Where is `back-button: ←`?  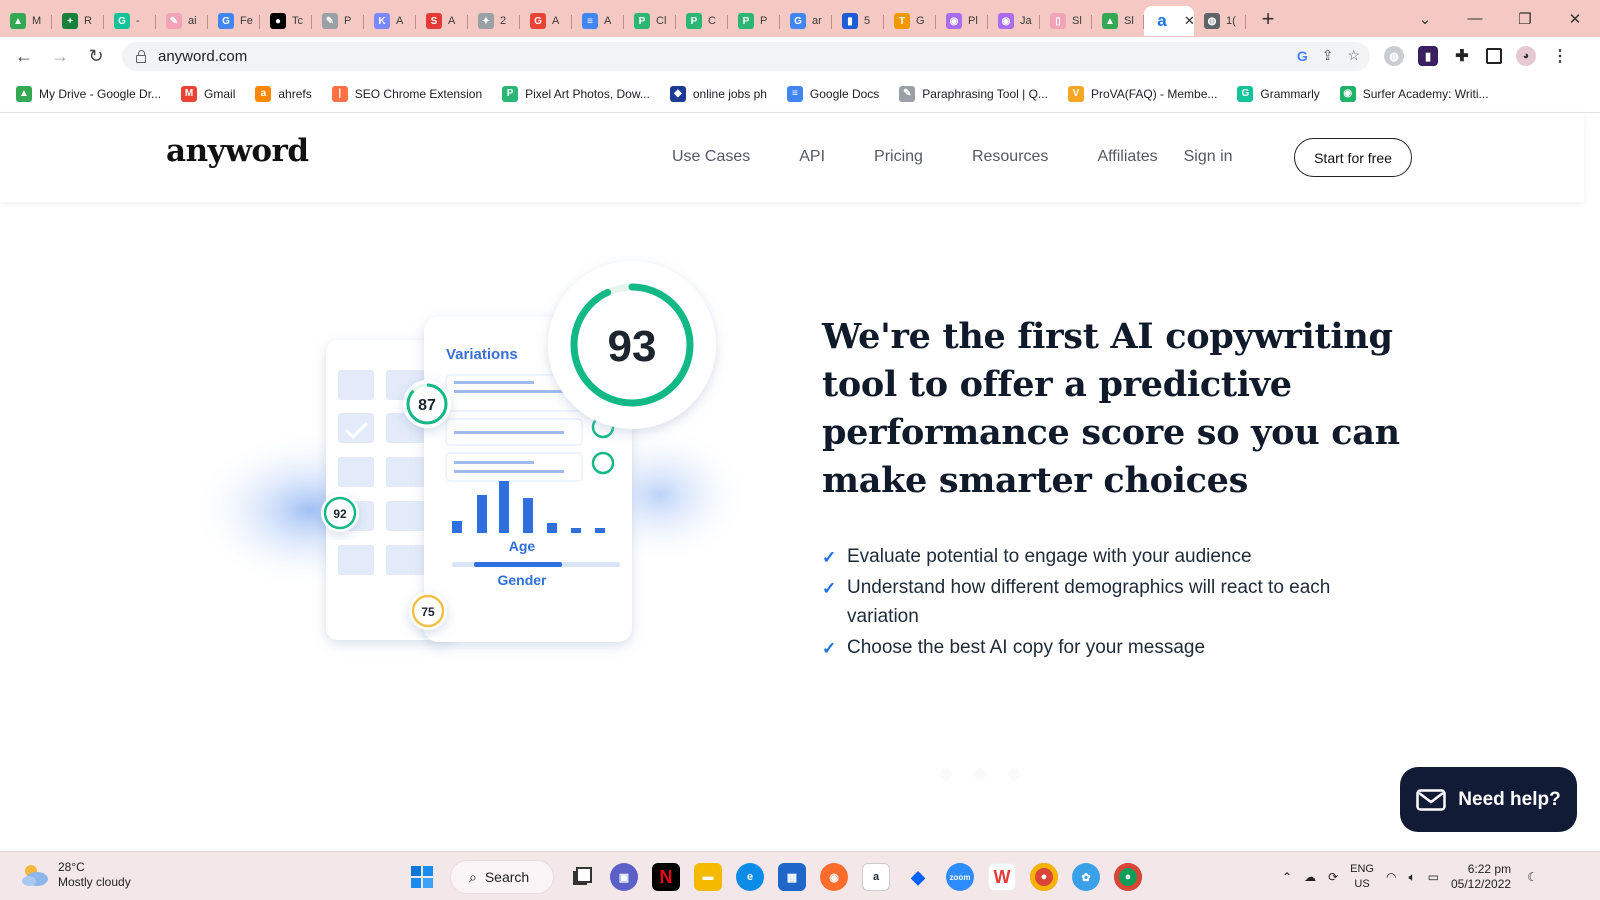
back-button: ← is located at coordinates (24, 56).